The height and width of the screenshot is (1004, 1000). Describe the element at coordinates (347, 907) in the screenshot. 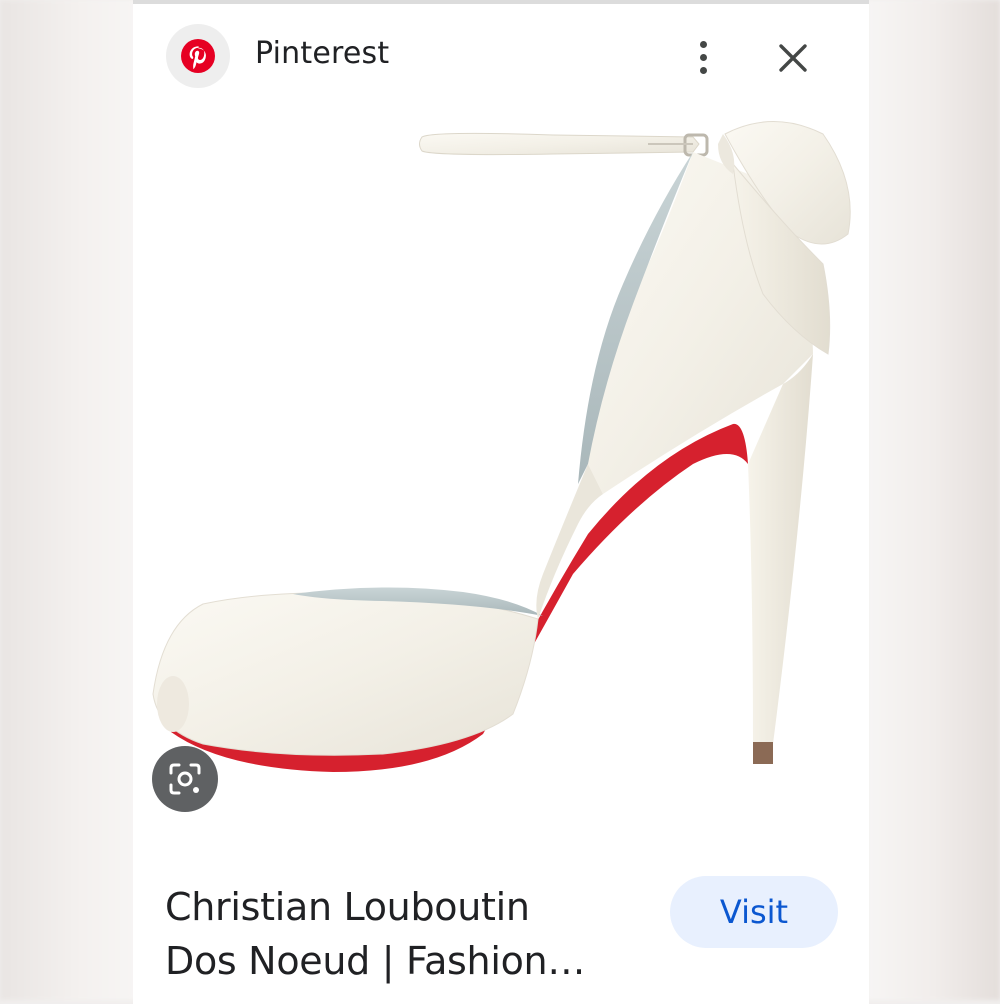

I see `result-title-line1: Christian Louboutin` at that location.